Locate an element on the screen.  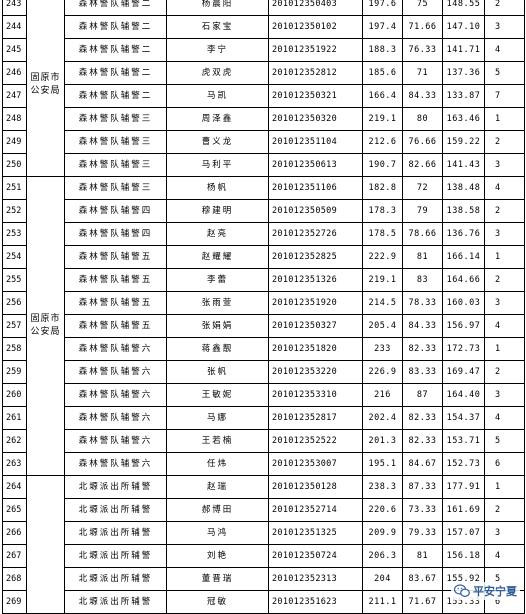
written-score-cell: 204 is located at coordinates (382, 579).